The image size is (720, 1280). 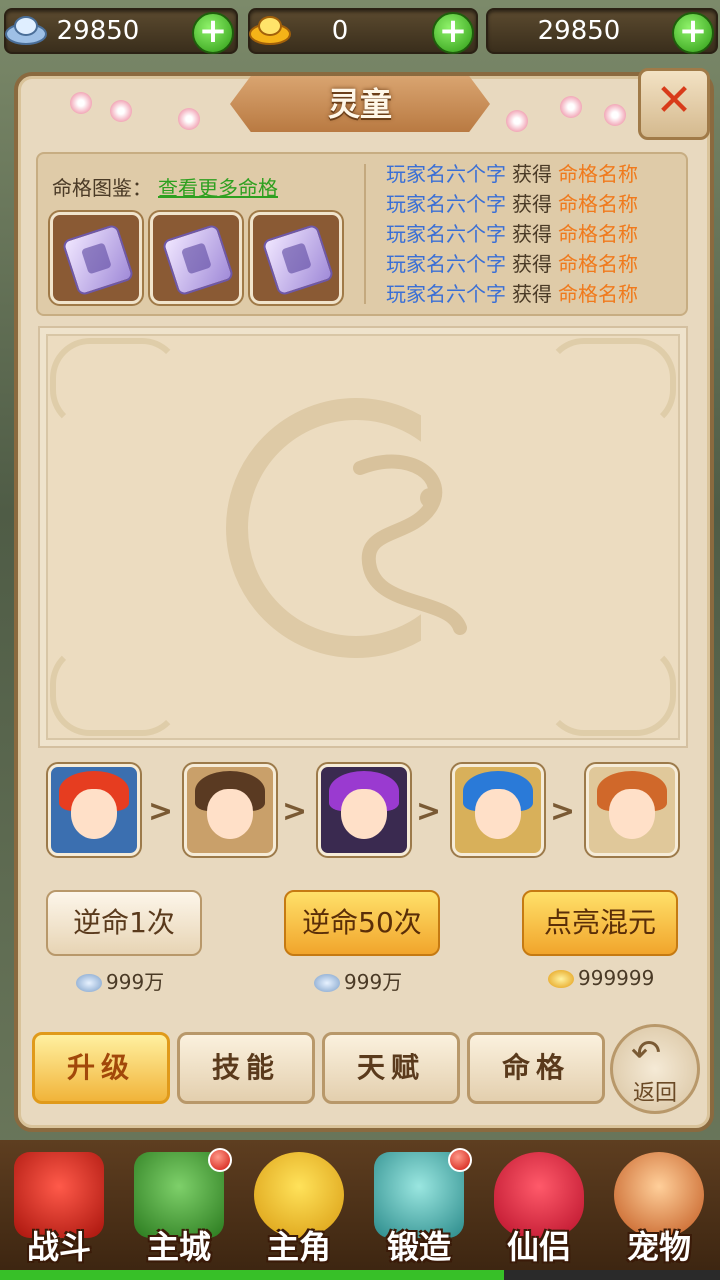 What do you see at coordinates (298, 1247) in the screenshot?
I see `nav-label: 主角` at bounding box center [298, 1247].